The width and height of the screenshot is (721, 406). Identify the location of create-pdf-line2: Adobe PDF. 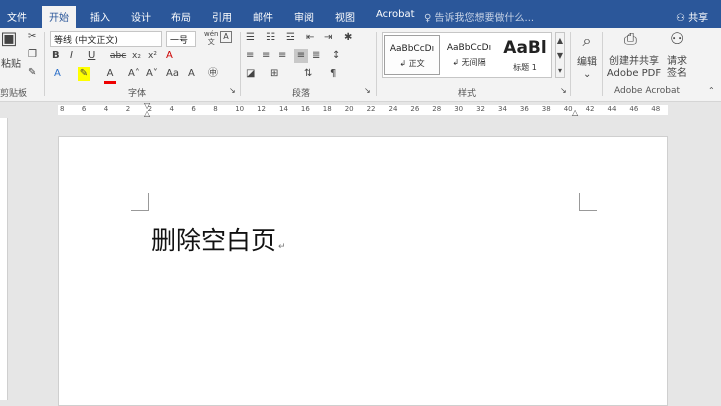
(634, 73).